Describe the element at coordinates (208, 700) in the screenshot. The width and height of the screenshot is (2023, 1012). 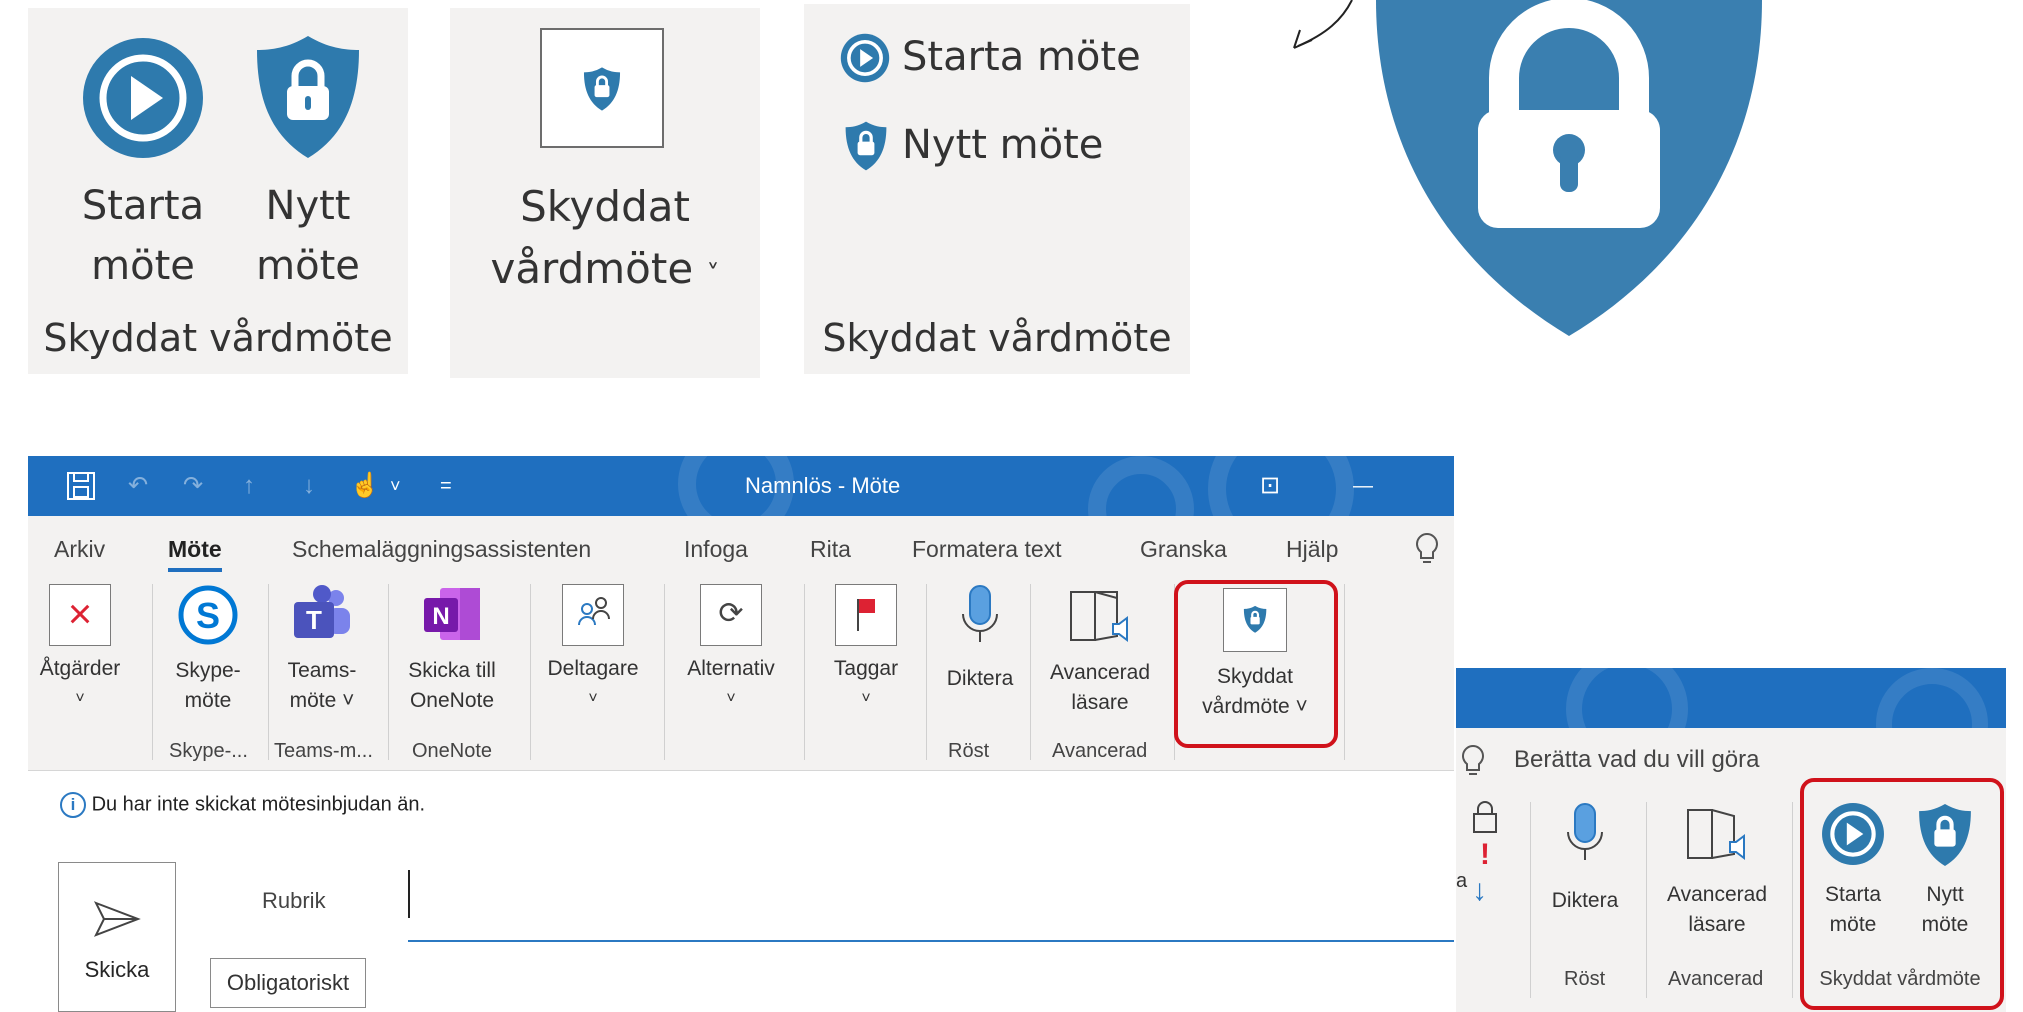
I see `skype-label-line2: möte` at that location.